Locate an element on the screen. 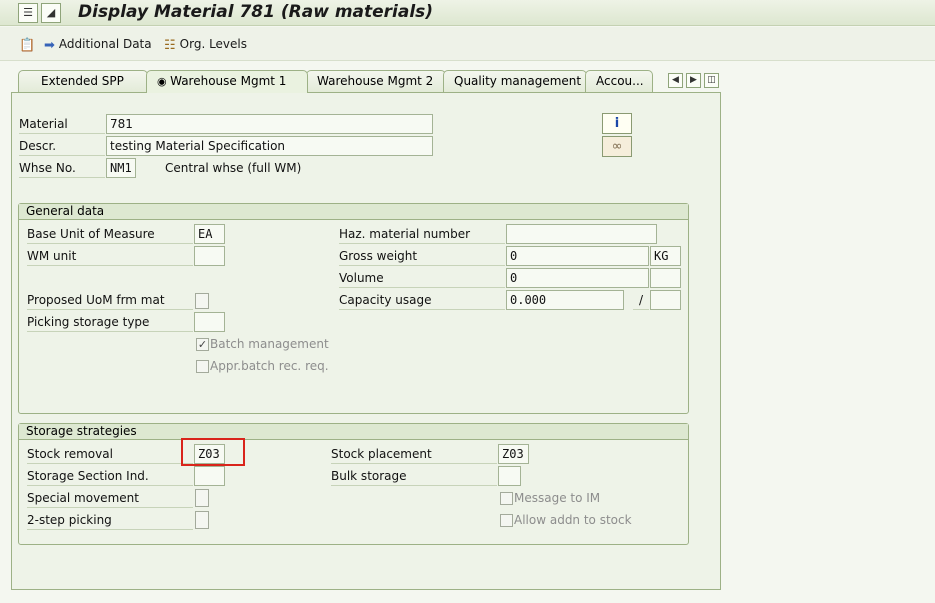 The height and width of the screenshot is (603, 935). proposed-uom-label: Proposed UoM frm mat is located at coordinates (110, 300).